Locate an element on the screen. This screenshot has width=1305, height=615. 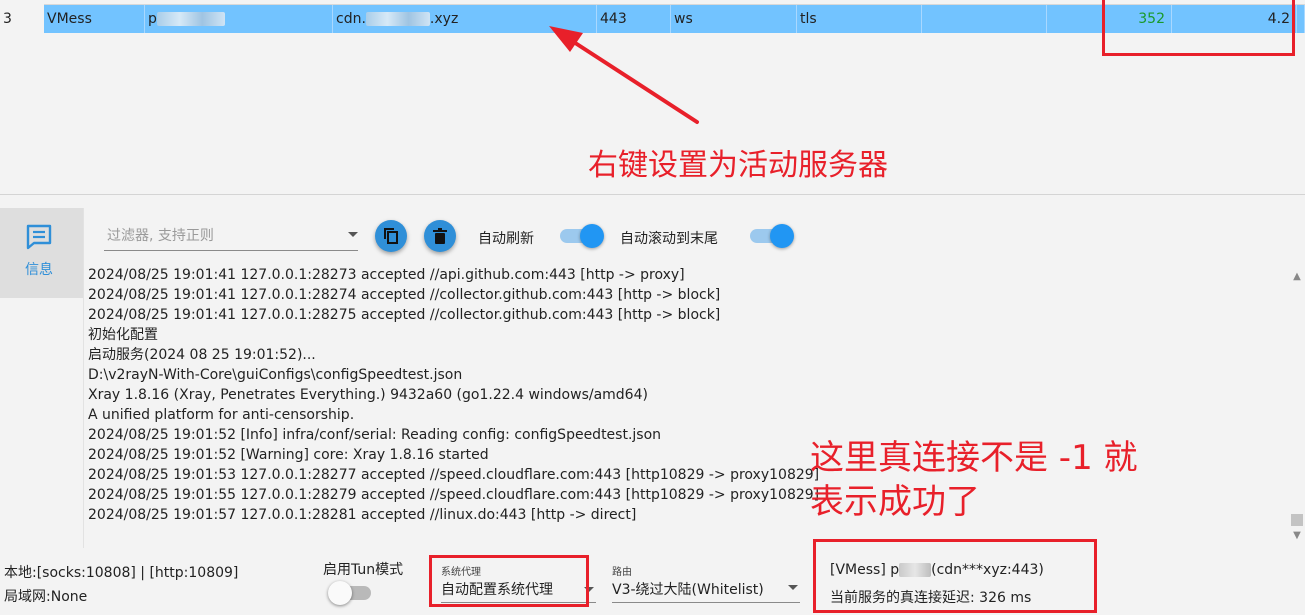
nav-info-label: 信息 is located at coordinates (39, 270).